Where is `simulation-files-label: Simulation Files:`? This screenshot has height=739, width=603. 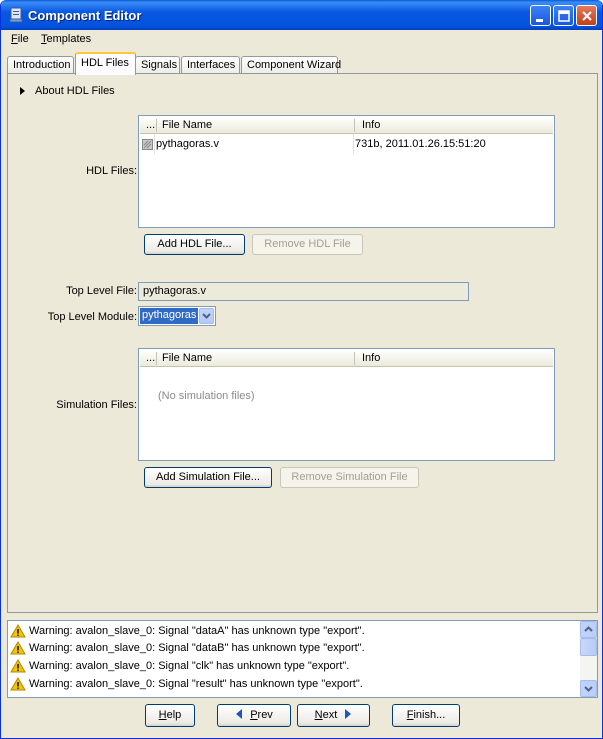
simulation-files-label: Simulation Files: is located at coordinates (96, 405).